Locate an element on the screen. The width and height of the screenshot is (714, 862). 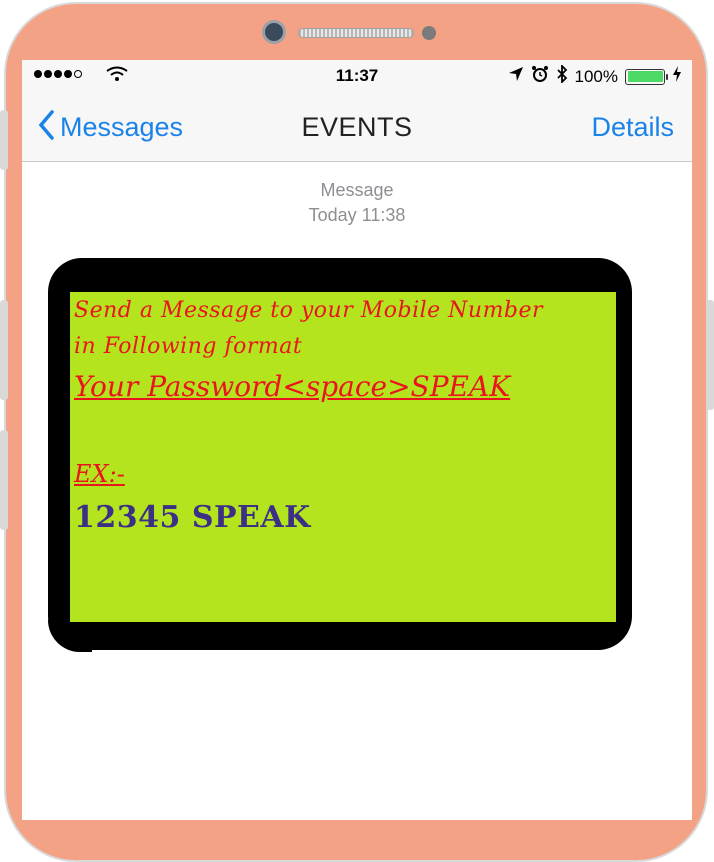
example-value: 12345 SPEAK is located at coordinates (192, 517).